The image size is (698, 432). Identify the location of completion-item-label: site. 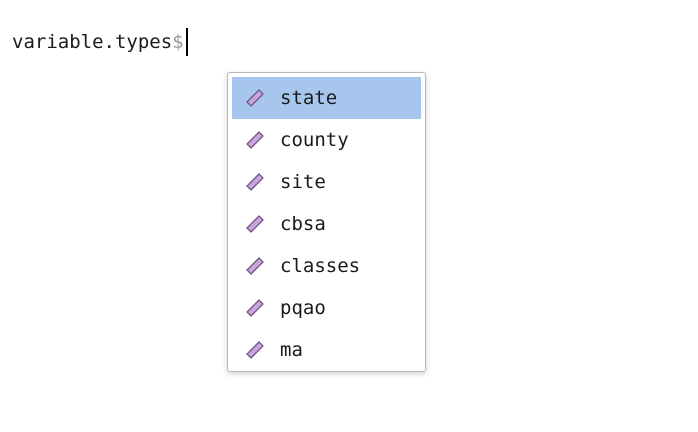
(303, 182).